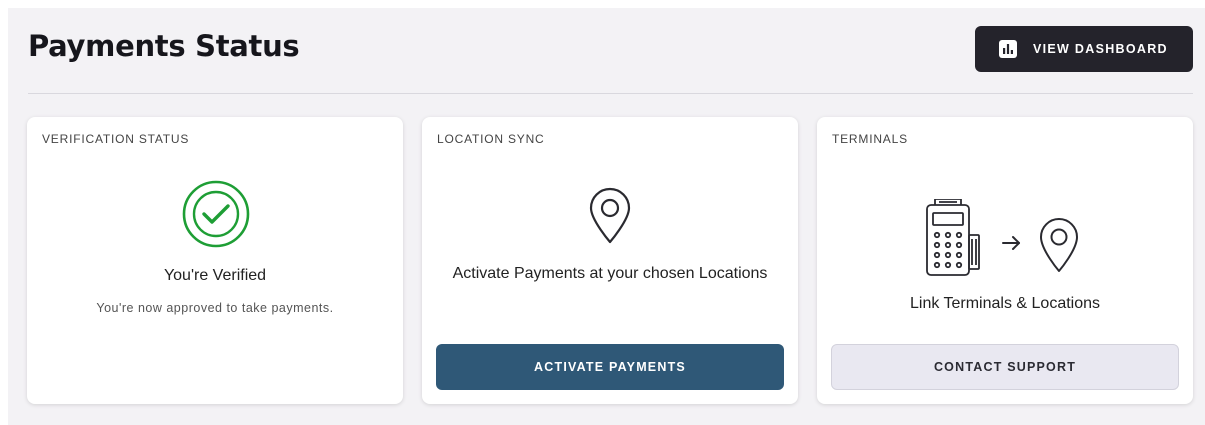  Describe the element at coordinates (1011, 243) in the screenshot. I see `arrow-right-icon` at that location.